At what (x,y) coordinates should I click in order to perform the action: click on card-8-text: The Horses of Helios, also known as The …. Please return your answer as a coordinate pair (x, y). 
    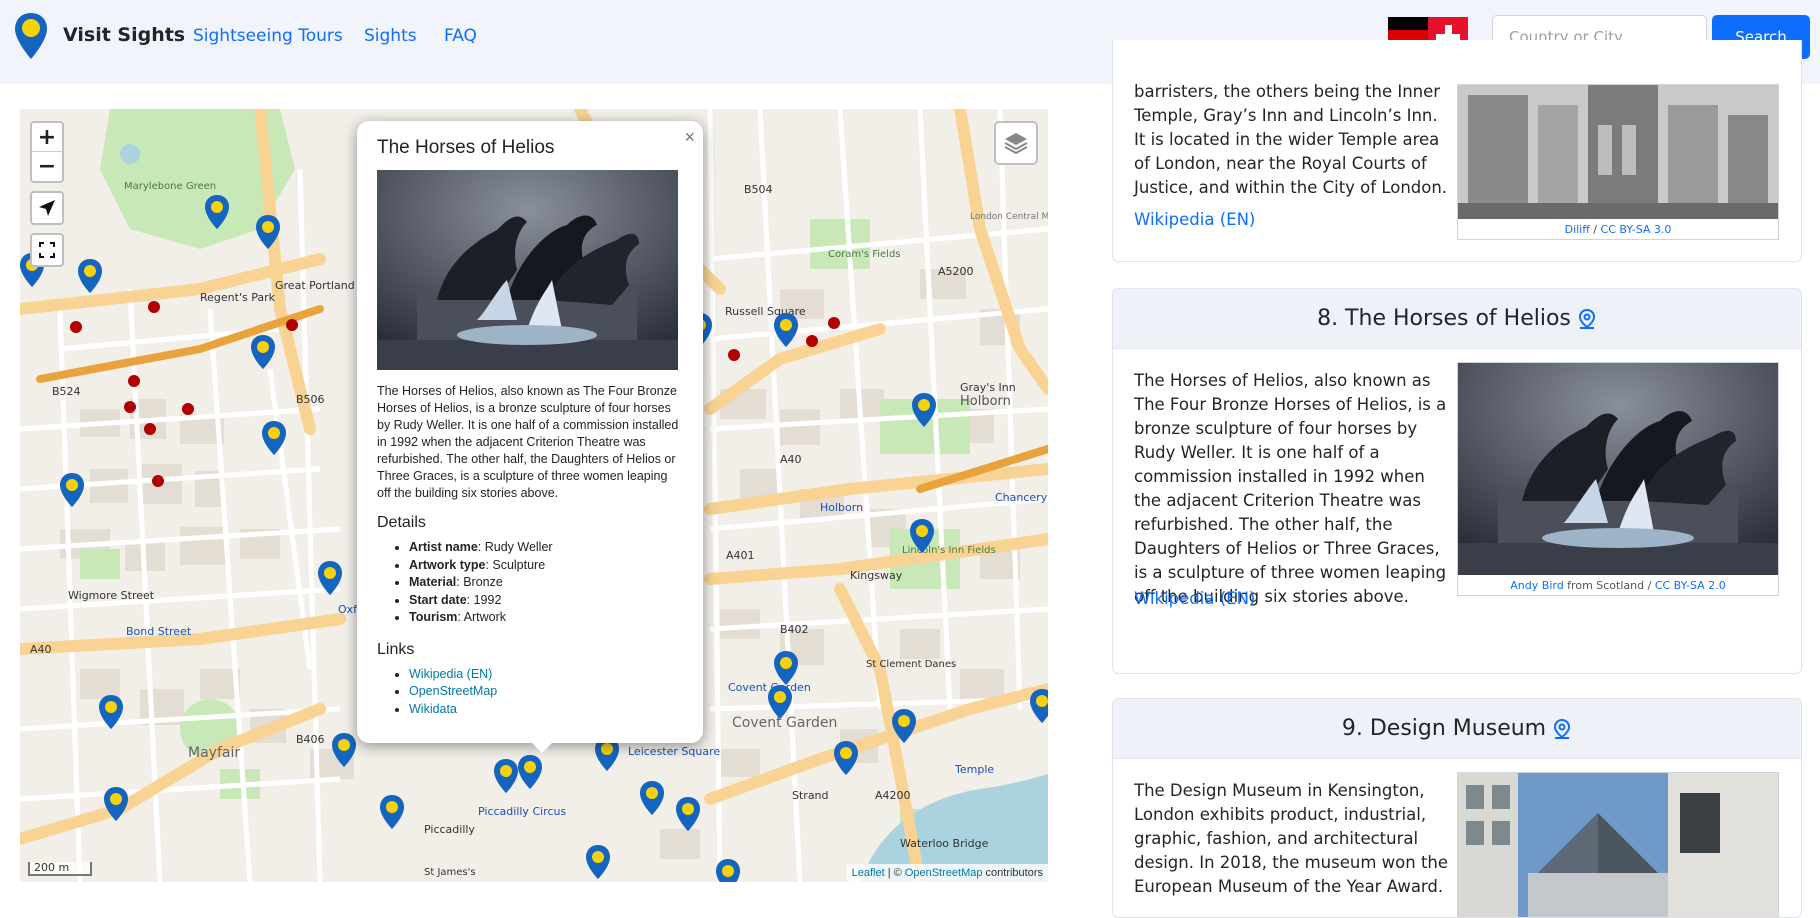
    Looking at the image, I should click on (1290, 488).